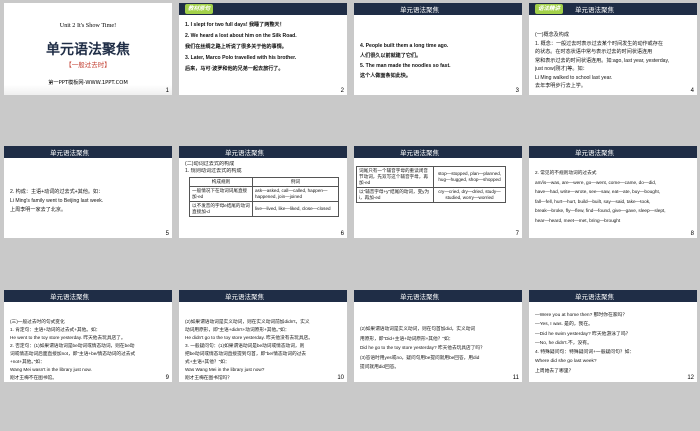  I want to click on text-line: 上周她去了哪里？, so click(554, 371).